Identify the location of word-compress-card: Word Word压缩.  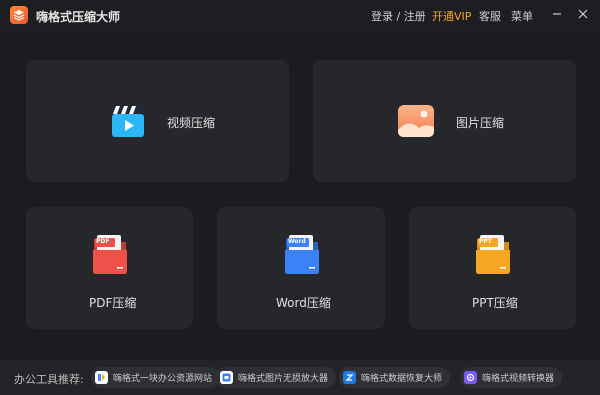
(301, 268).